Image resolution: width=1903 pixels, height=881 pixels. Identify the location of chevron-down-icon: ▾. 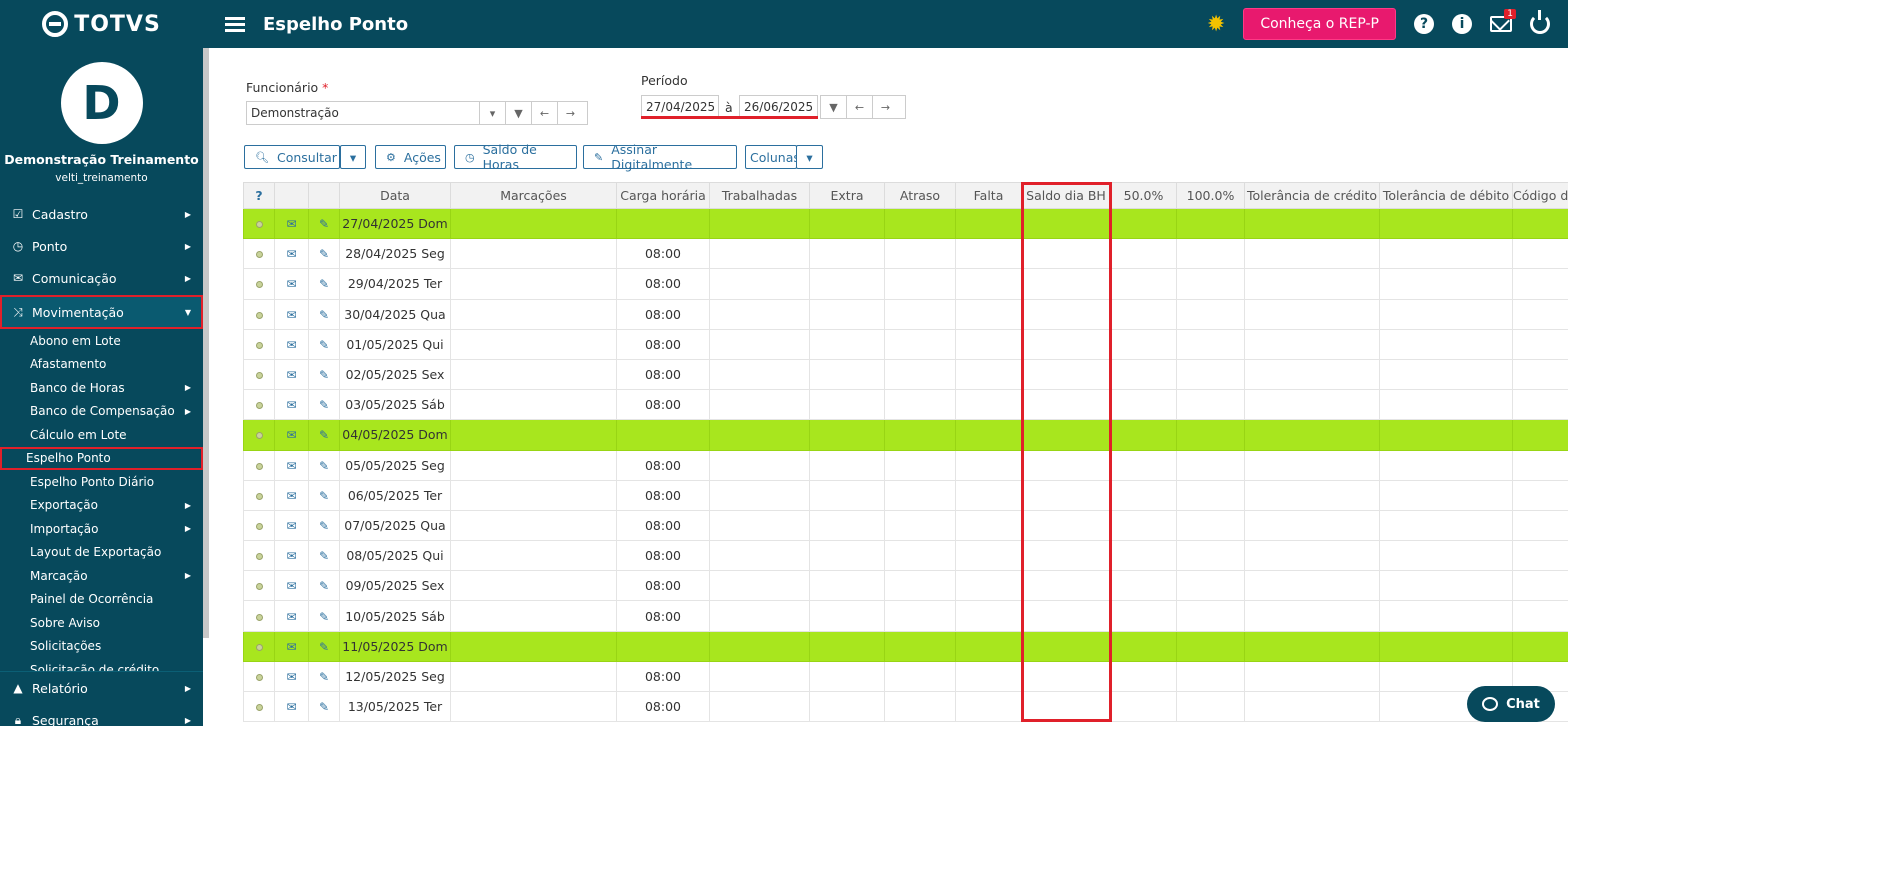
(492, 113).